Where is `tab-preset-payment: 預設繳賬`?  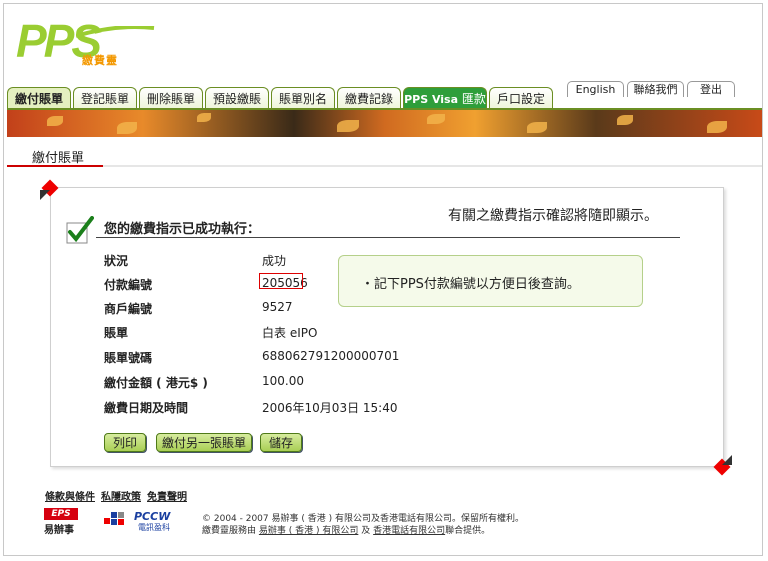 tab-preset-payment: 預設繳賬 is located at coordinates (237, 98).